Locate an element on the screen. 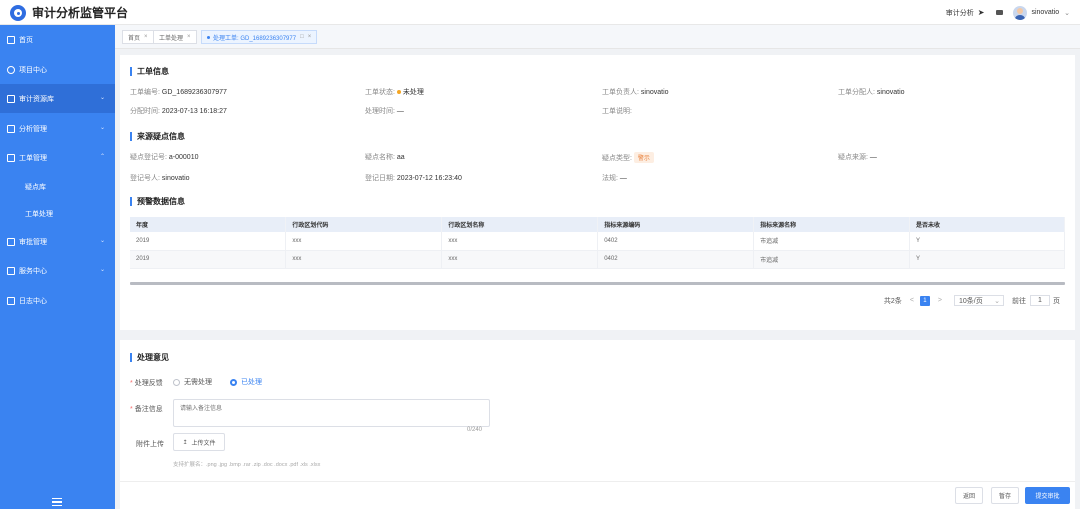 Image resolution: width=1080 pixels, height=509 pixels. column-header: 是否未收 is located at coordinates (987, 224).